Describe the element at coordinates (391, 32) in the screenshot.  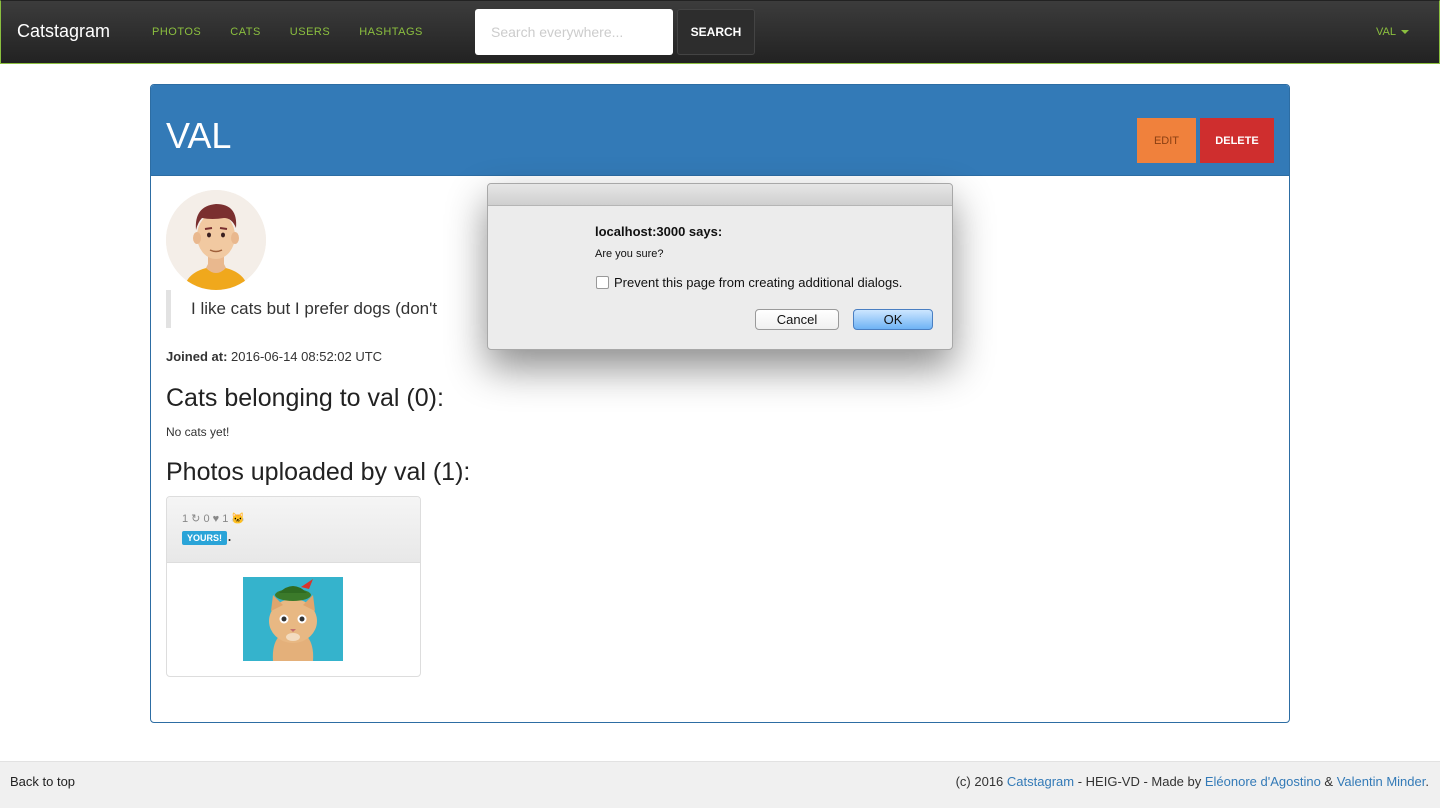
I see `nav-hashtags: HASHTAGS` at that location.